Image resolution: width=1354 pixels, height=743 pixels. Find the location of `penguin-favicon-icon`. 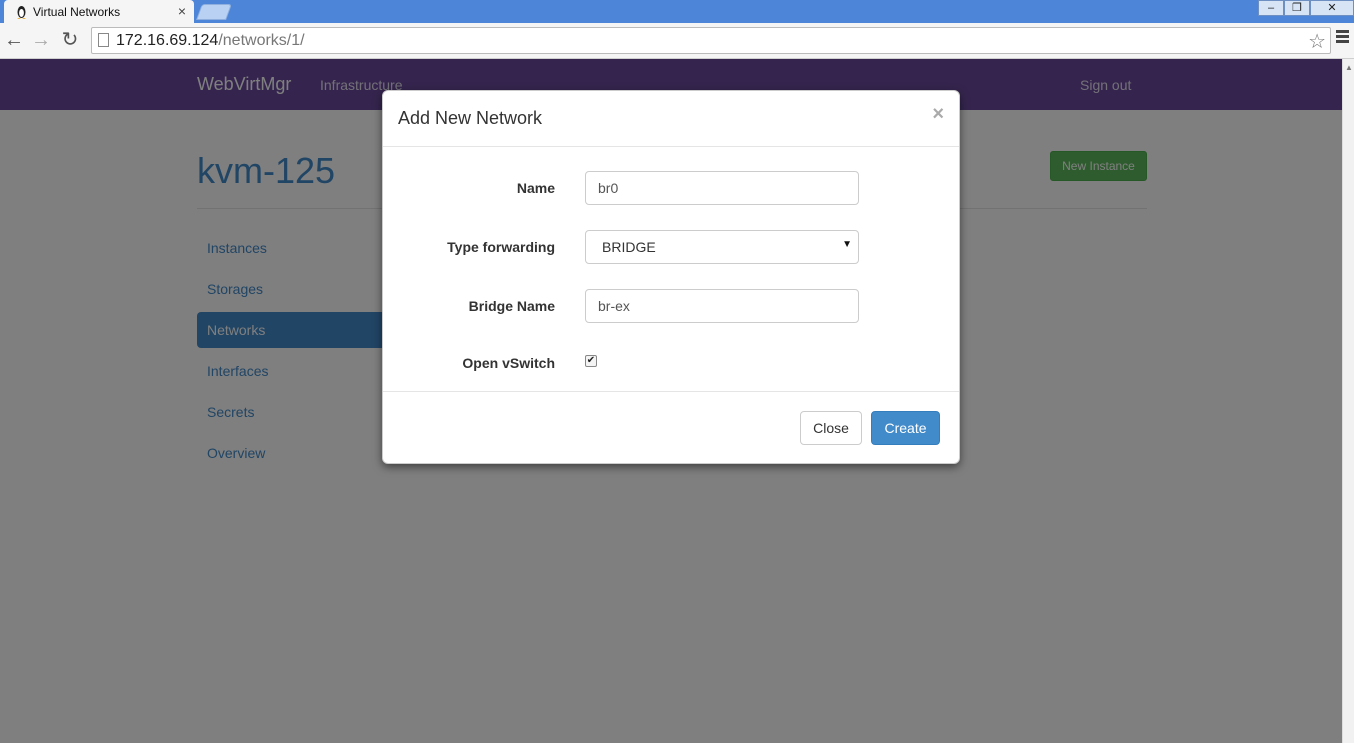

penguin-favicon-icon is located at coordinates (21, 12).